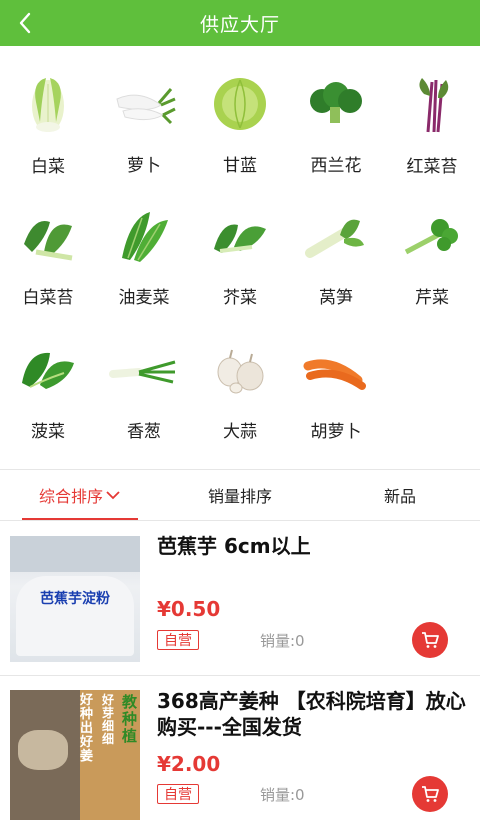 The width and height of the screenshot is (480, 820). I want to click on category-name: 白菜苔, so click(48, 298).